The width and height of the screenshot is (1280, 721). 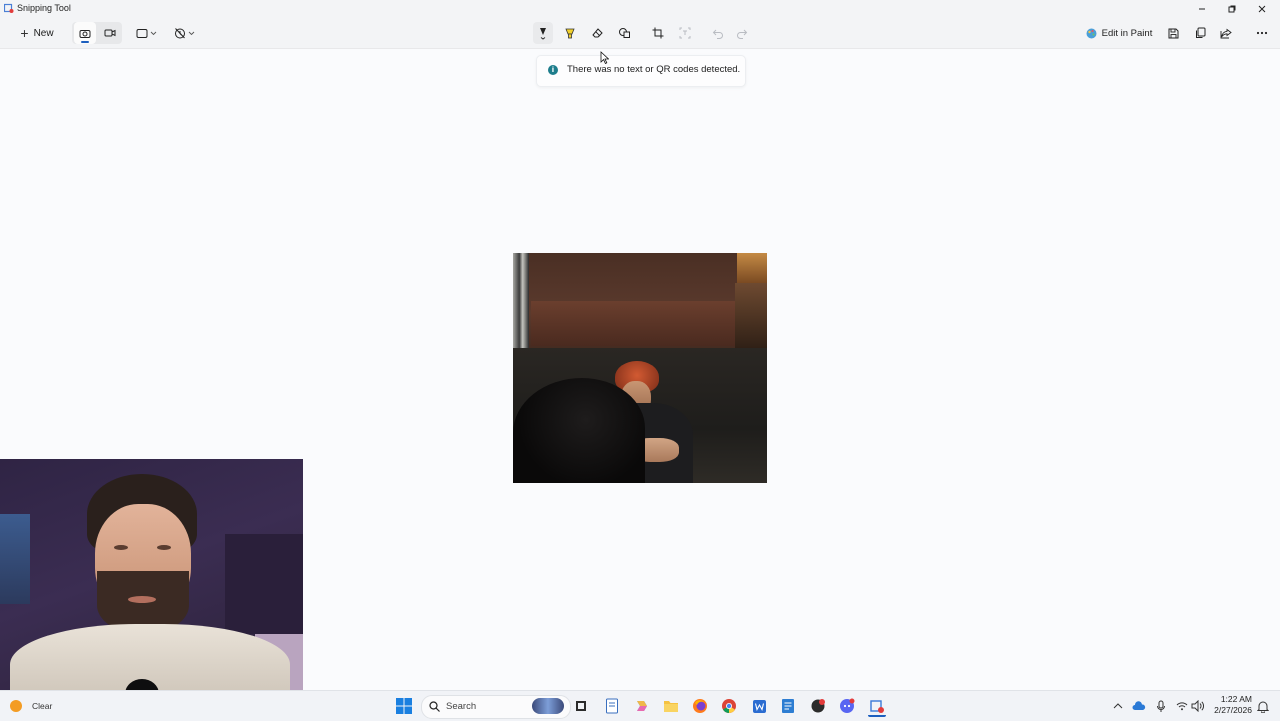 I want to click on taskbar-file-explorer, so click(x=671, y=706).